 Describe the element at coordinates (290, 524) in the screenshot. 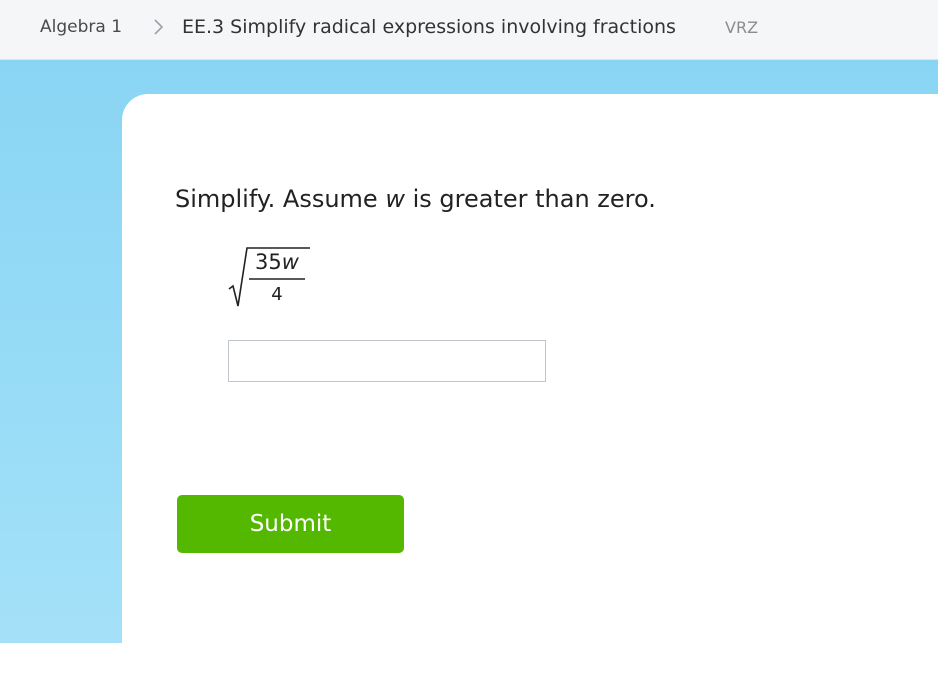

I see `submit-button: Submit` at that location.